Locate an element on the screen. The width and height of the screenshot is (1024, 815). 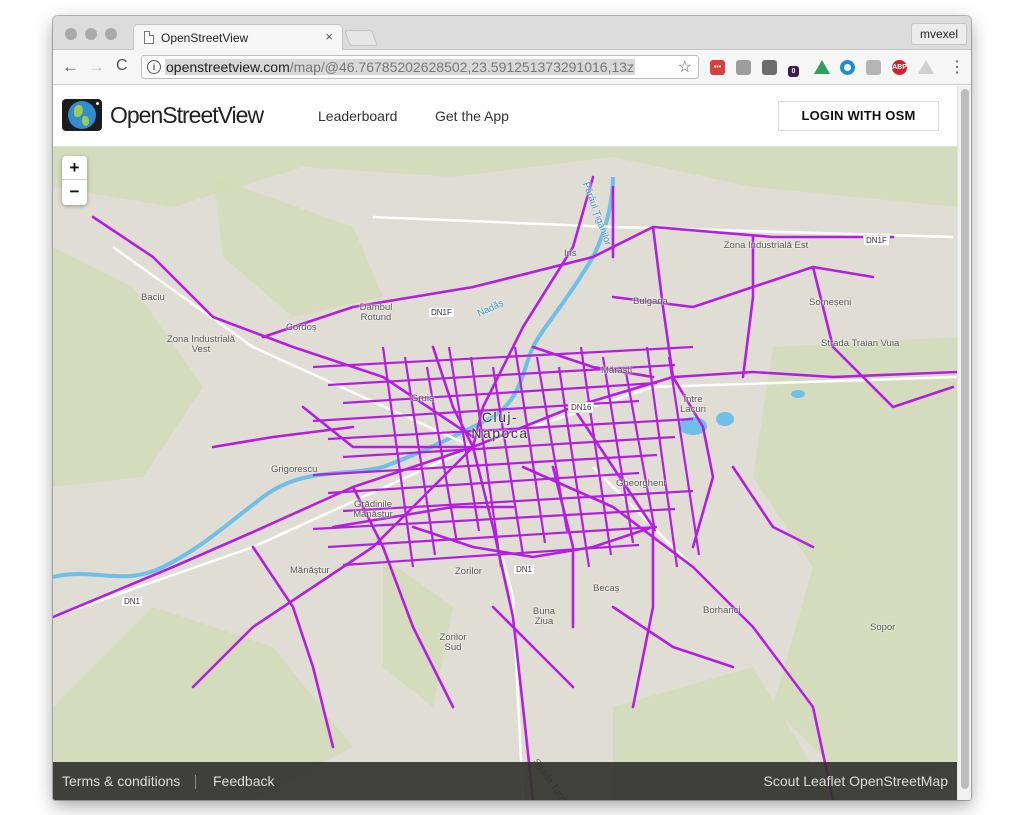
google-drive-icon is located at coordinates (822, 67).